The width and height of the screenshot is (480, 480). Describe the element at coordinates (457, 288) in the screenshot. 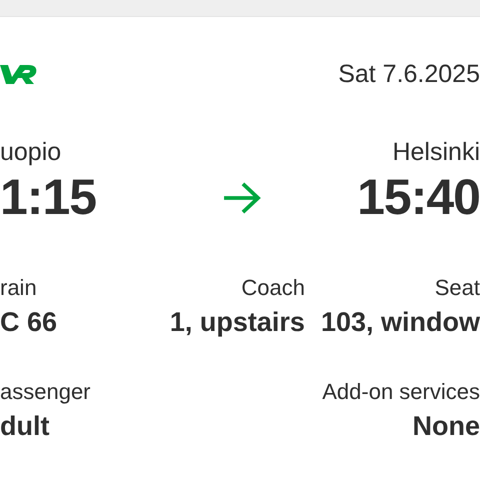

I see `detail-label: Seat` at that location.